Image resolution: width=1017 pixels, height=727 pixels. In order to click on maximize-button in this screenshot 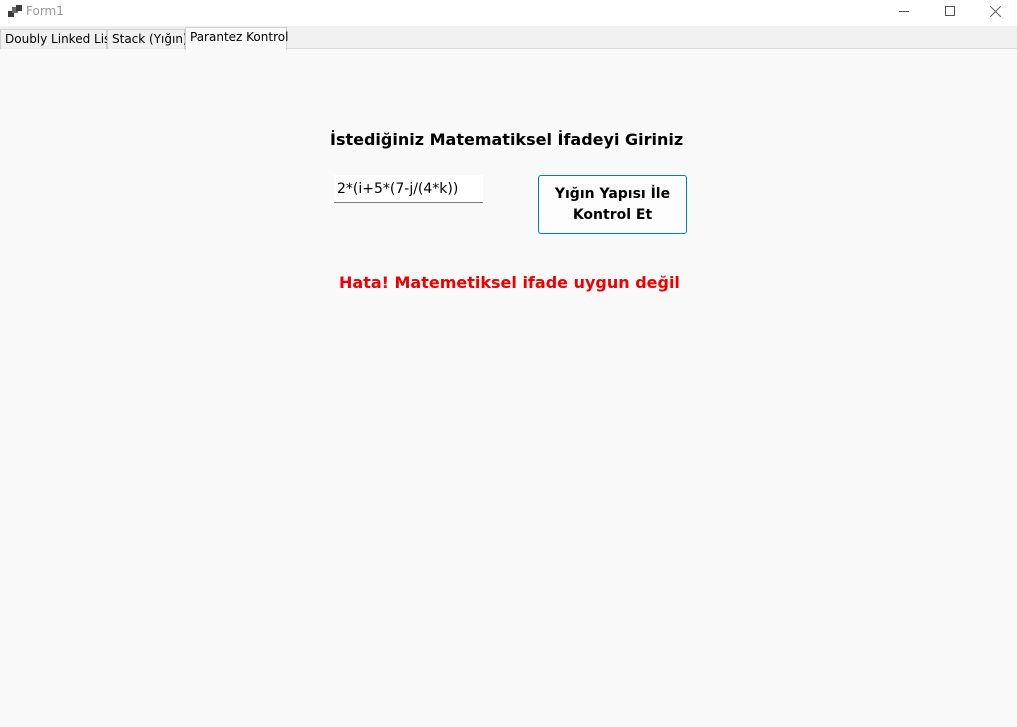, I will do `click(950, 11)`.